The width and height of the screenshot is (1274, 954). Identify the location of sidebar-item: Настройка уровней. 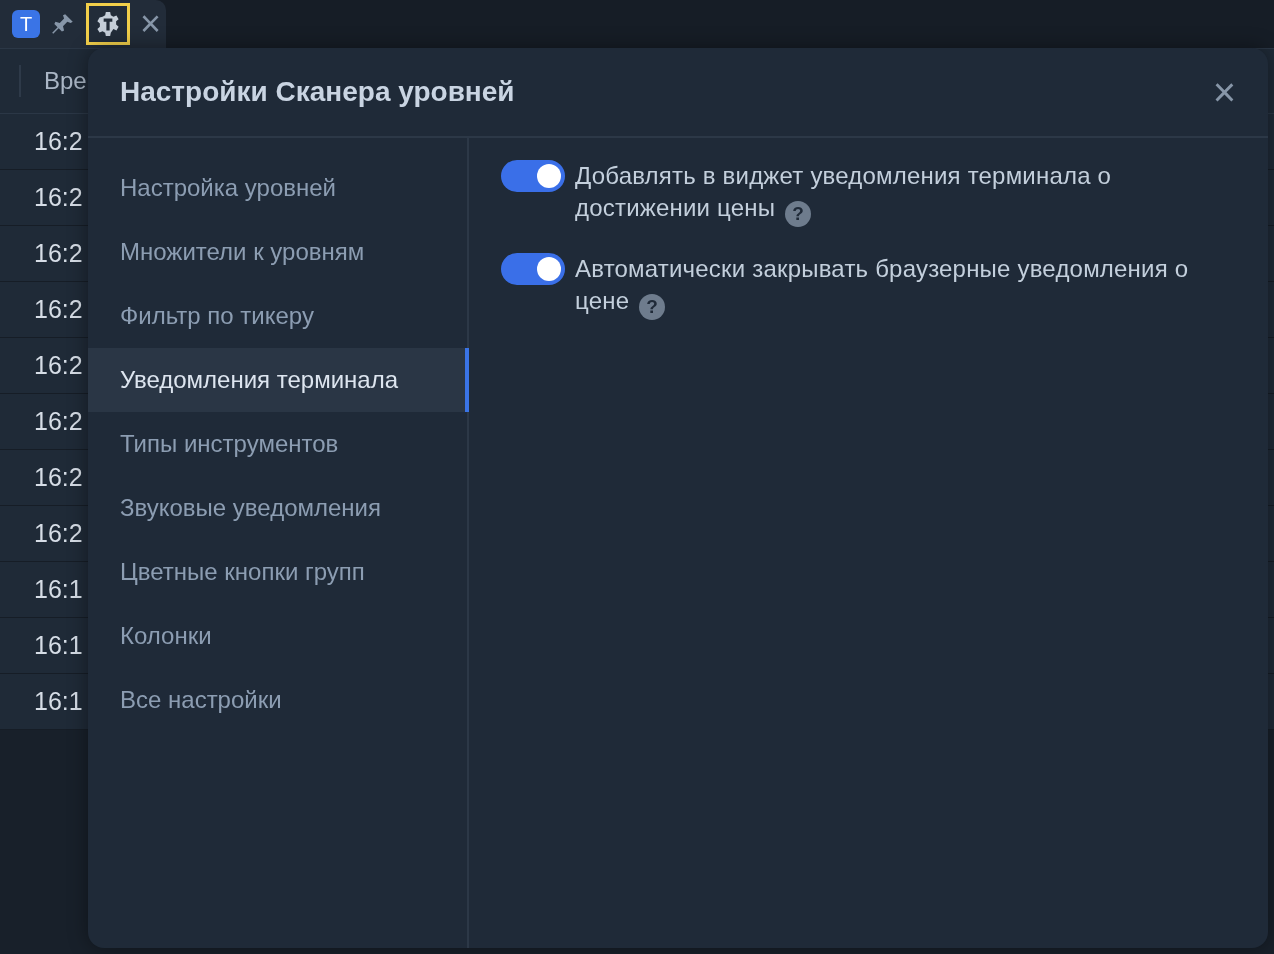
(278, 188).